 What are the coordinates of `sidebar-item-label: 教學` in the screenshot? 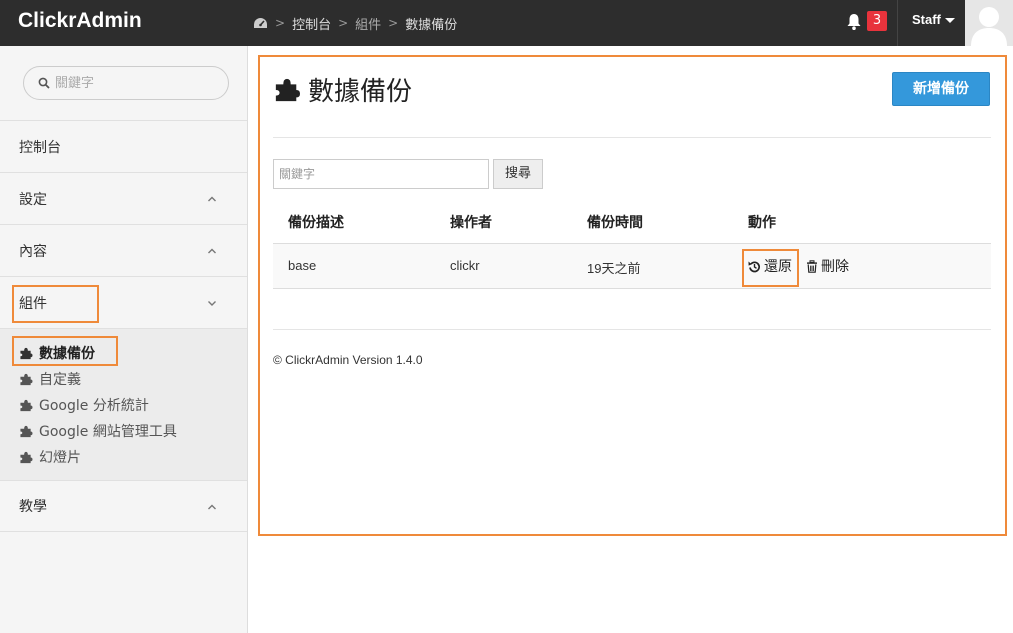 It's located at (33, 507).